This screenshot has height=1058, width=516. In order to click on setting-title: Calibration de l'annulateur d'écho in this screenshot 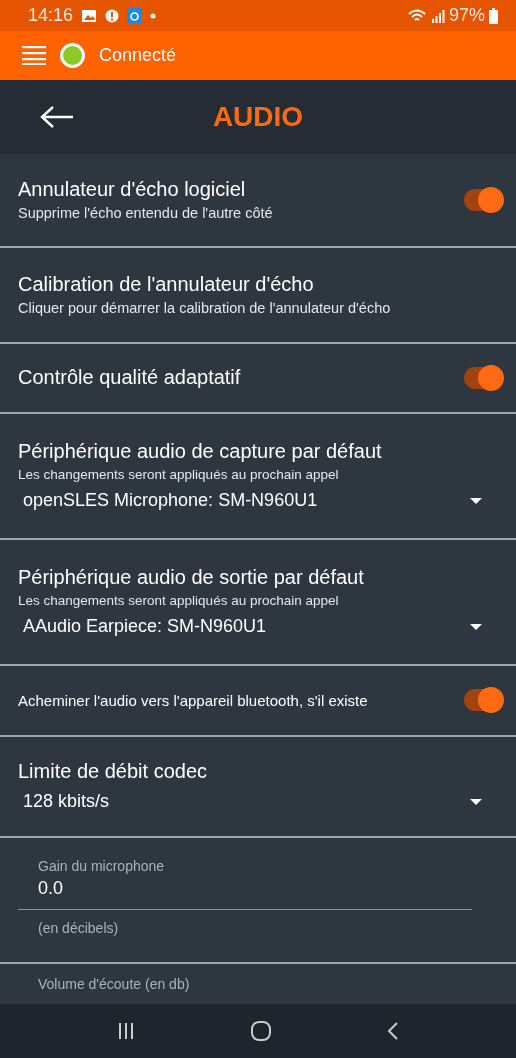, I will do `click(166, 285)`.